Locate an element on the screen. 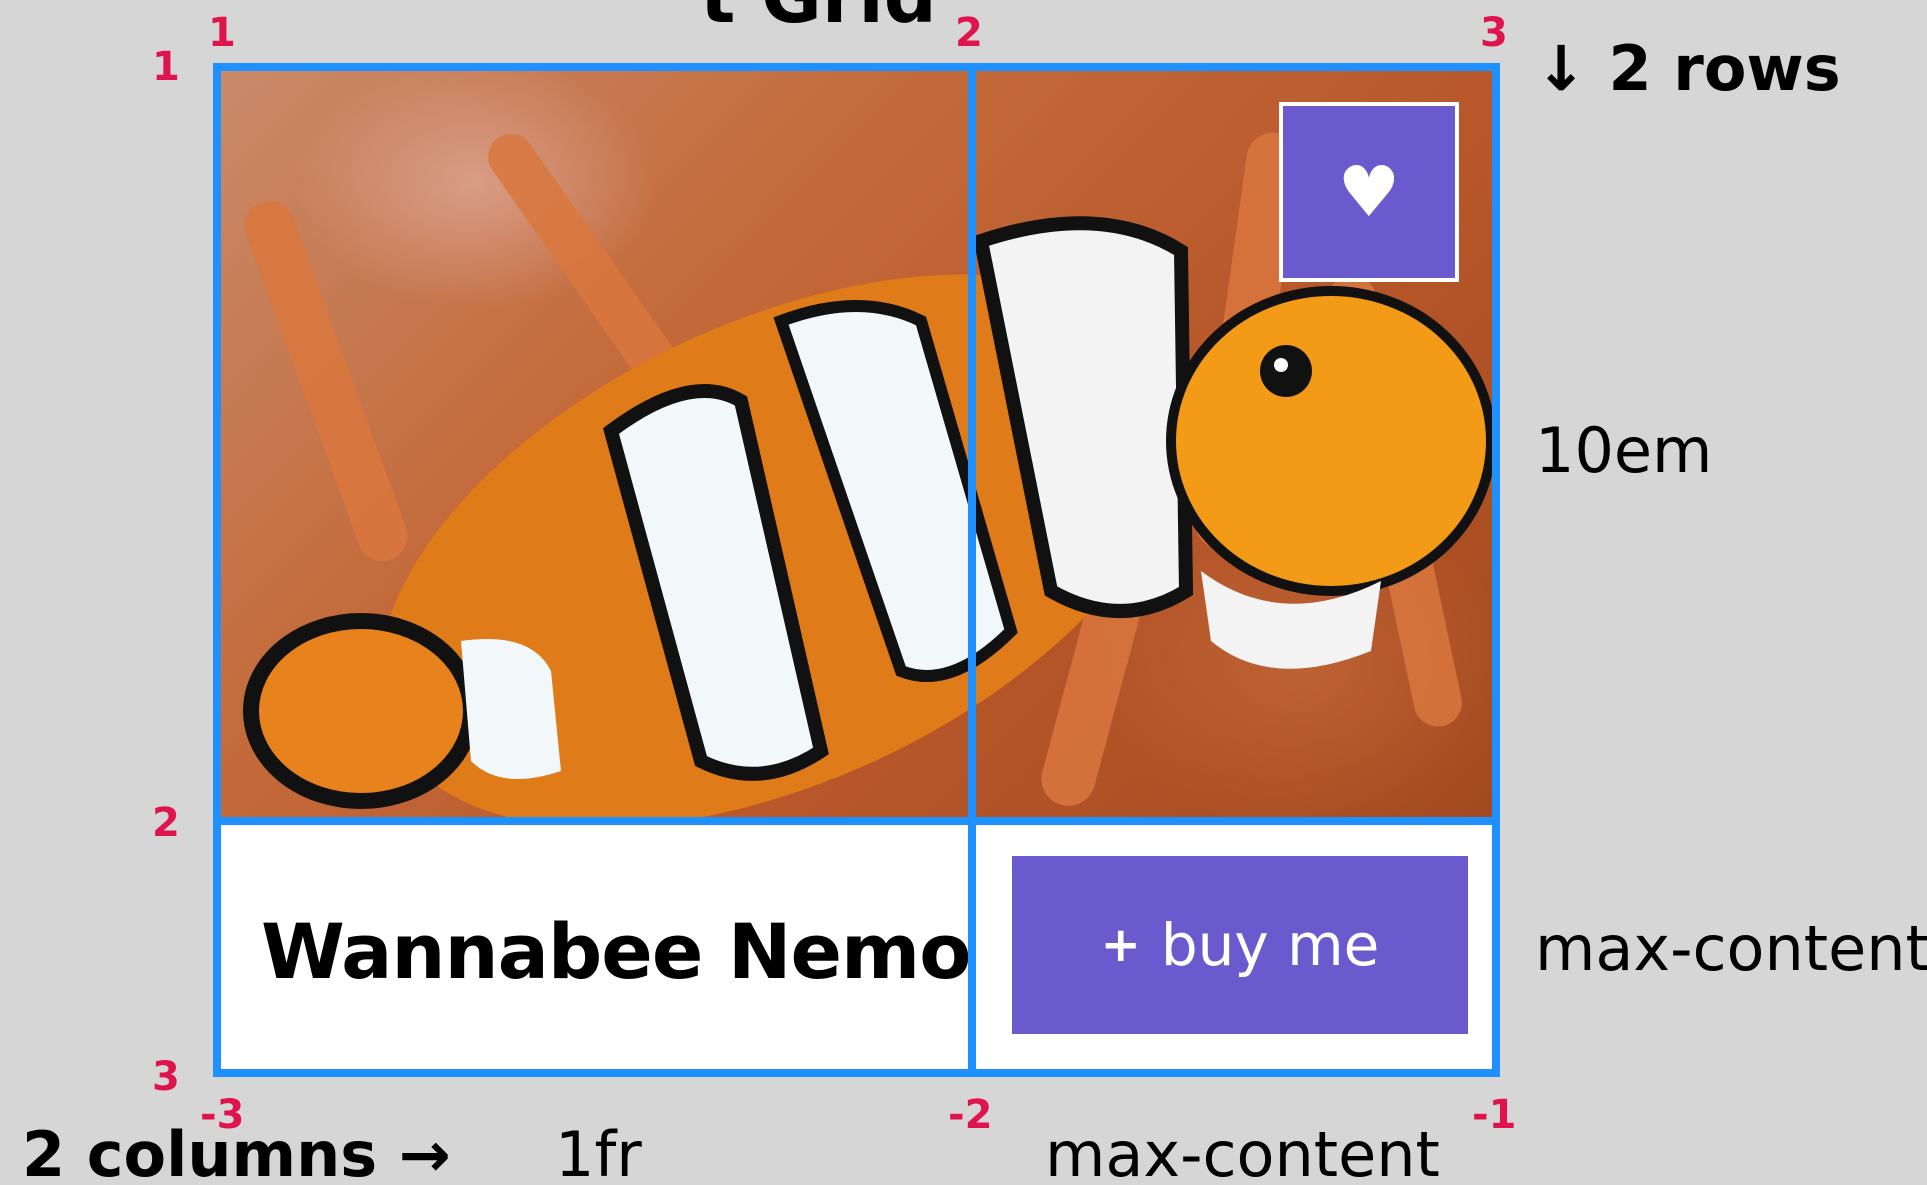 The width and height of the screenshot is (1927, 1185). rows-label: ↓ 2 rows is located at coordinates (1688, 68).